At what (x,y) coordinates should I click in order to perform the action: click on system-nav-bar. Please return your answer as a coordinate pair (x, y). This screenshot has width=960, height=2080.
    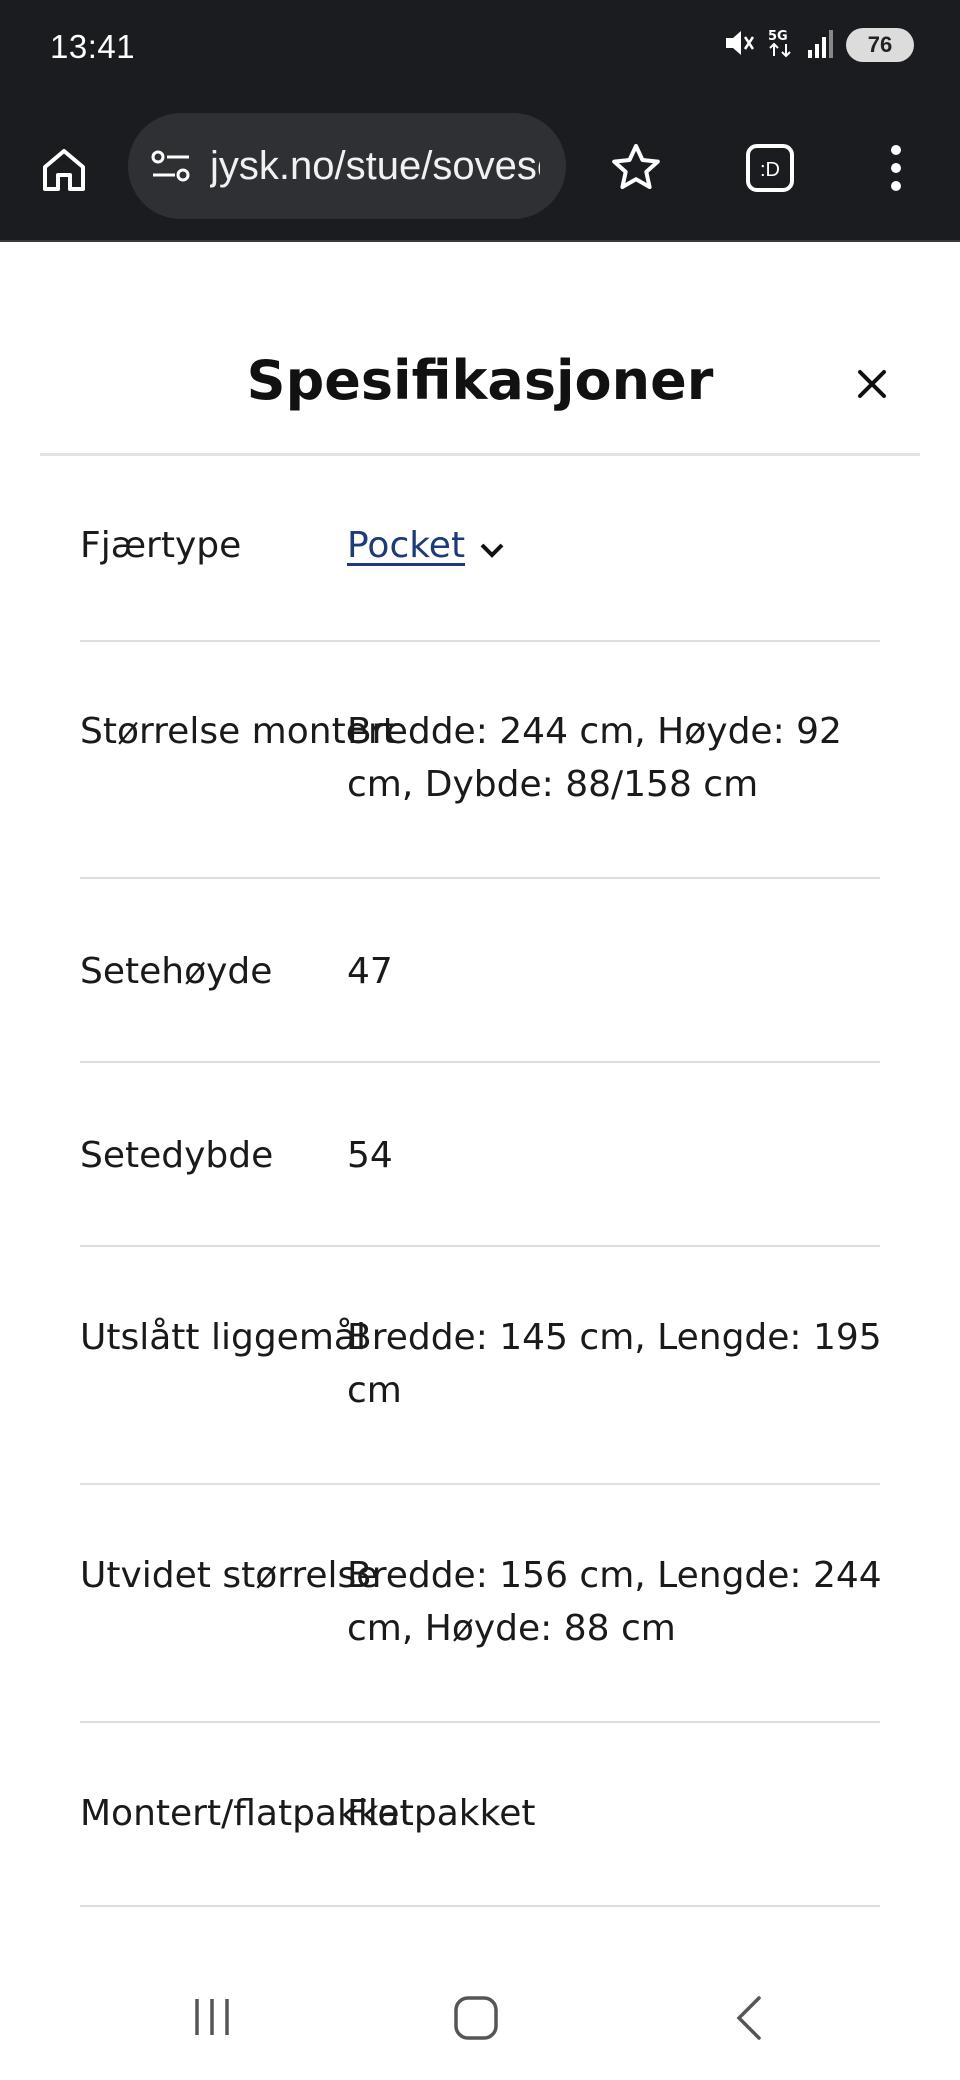
    Looking at the image, I should click on (480, 2012).